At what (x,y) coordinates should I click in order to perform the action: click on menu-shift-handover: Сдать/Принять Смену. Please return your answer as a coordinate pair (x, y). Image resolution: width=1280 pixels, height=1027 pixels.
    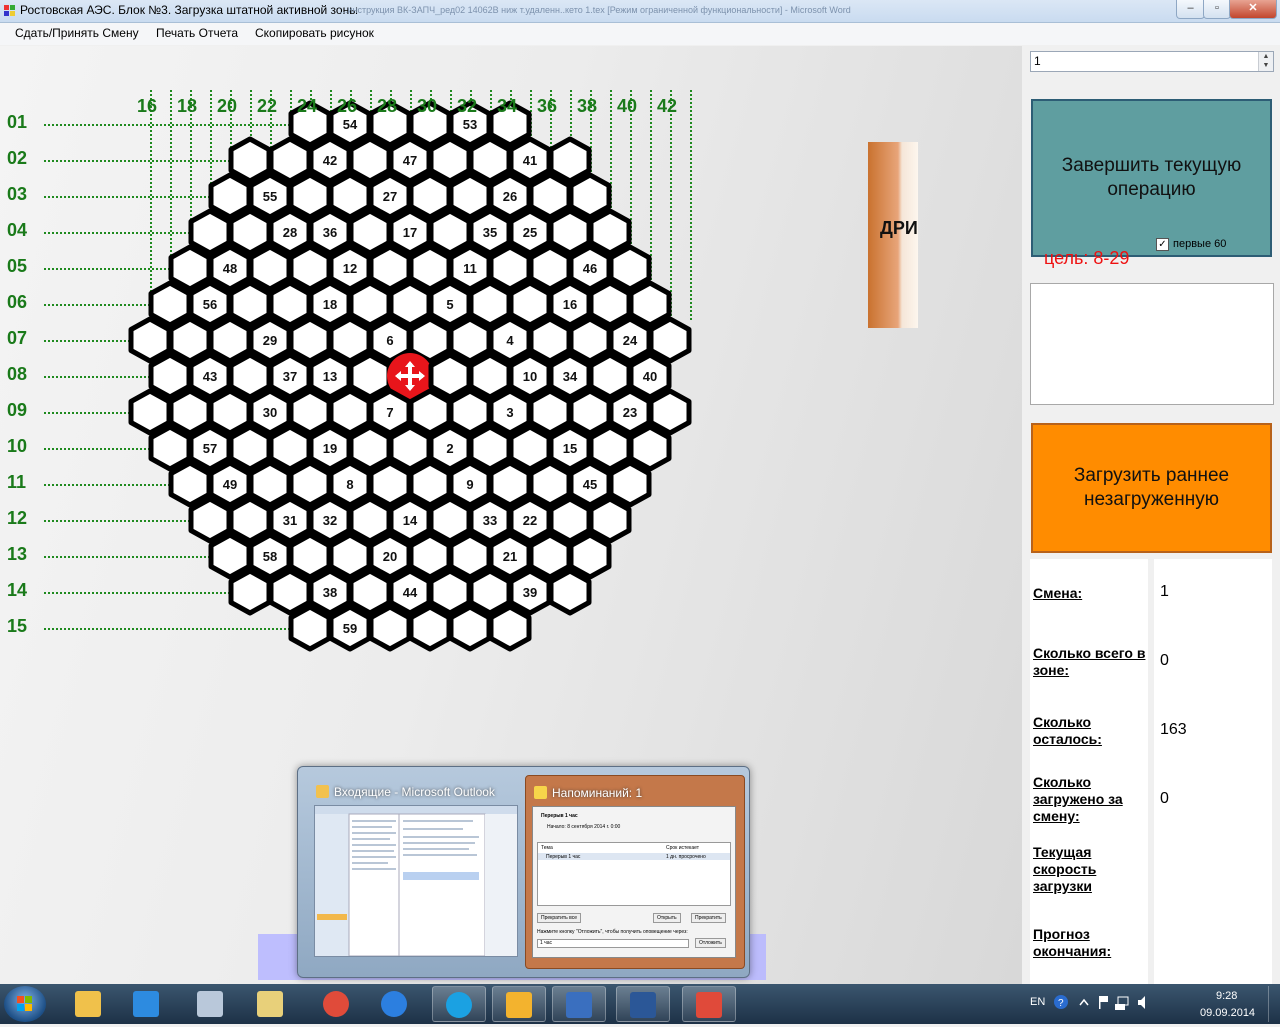
    Looking at the image, I should click on (77, 33).